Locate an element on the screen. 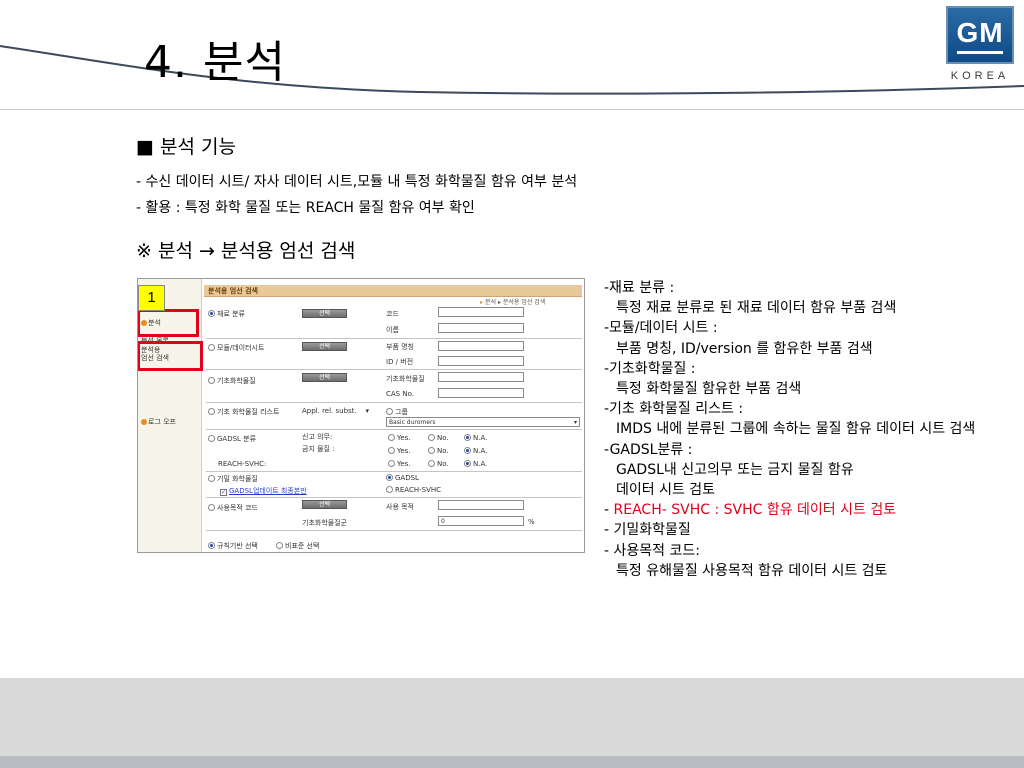 This screenshot has width=1024, height=768. description-text: 특정 유해물질 사용목적 함유 데이터 시트 검토 is located at coordinates (752, 570).